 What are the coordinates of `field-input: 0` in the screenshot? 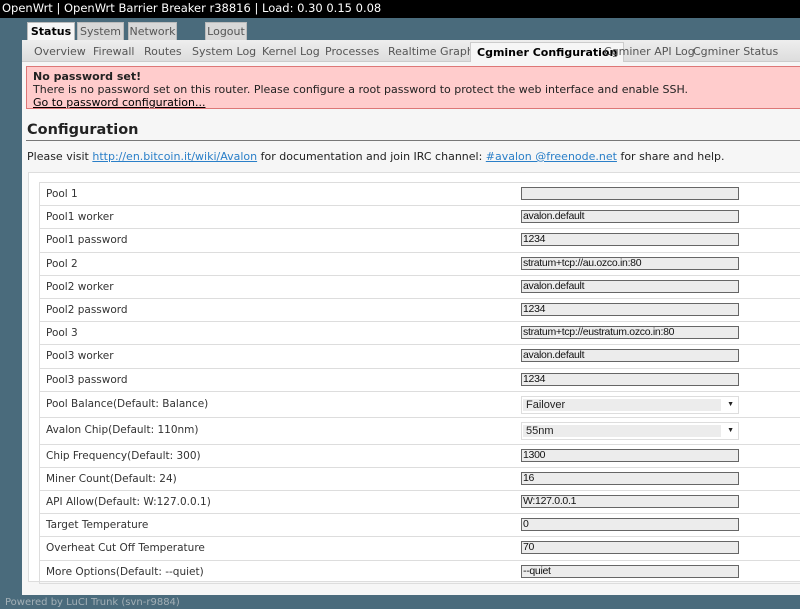 It's located at (630, 525).